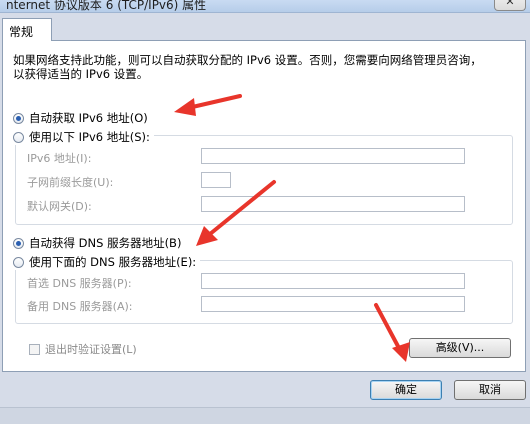  Describe the element at coordinates (333, 304) in the screenshot. I see `alternate-dns-input` at that location.